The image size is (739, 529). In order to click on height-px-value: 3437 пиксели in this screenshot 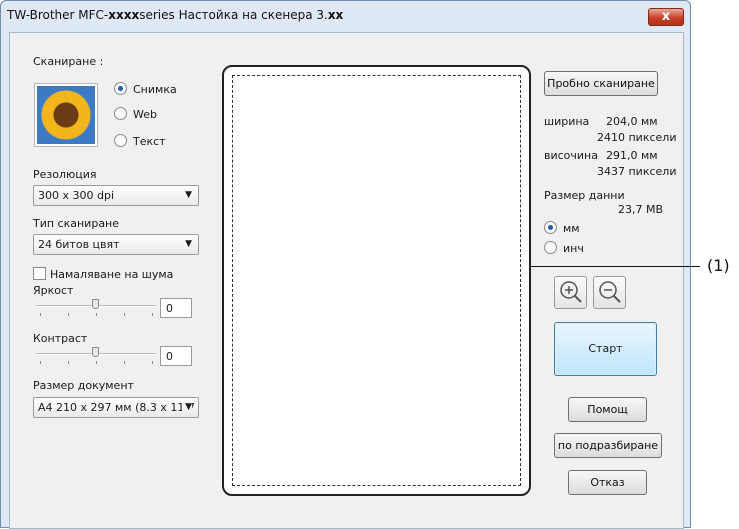, I will do `click(637, 171)`.